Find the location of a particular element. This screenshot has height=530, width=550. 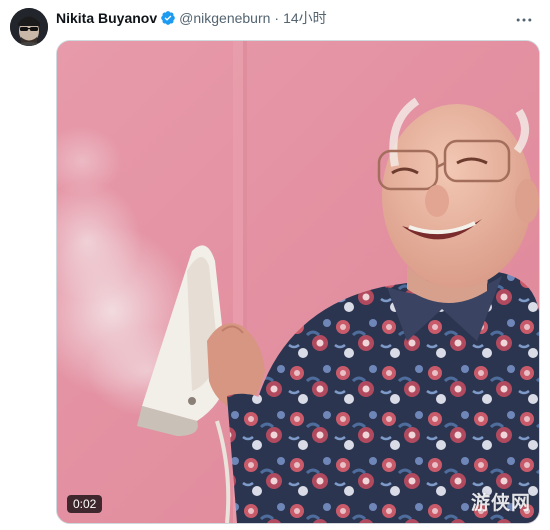

more-horizontal-icon is located at coordinates (524, 20).